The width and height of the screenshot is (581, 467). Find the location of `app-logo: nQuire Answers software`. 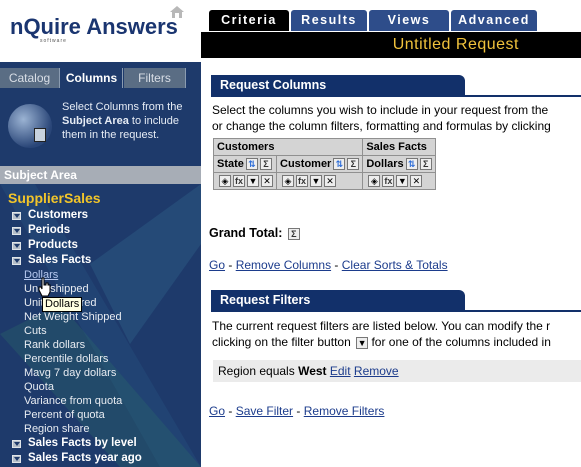

app-logo: nQuire Answers software is located at coordinates (94, 29).